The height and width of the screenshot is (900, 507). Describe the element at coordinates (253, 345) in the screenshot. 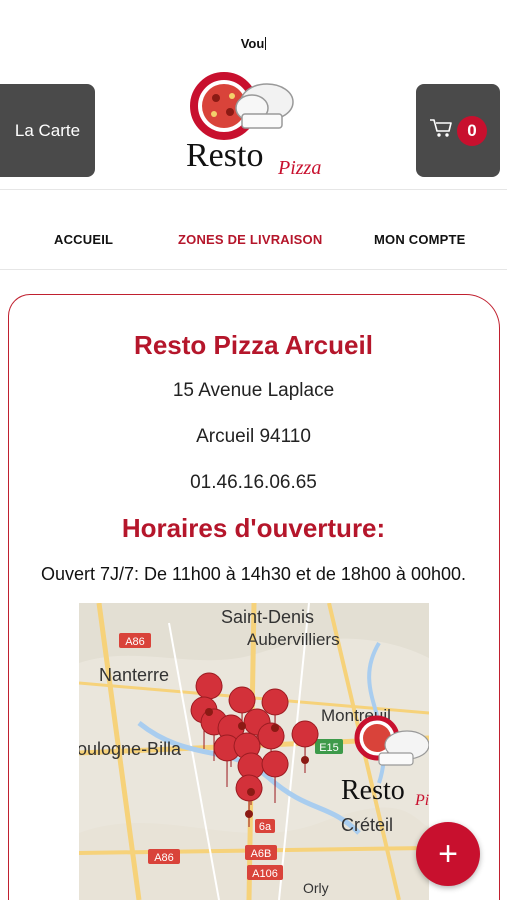

I see `restaurant-name: Resto Pizza Arcueil` at that location.